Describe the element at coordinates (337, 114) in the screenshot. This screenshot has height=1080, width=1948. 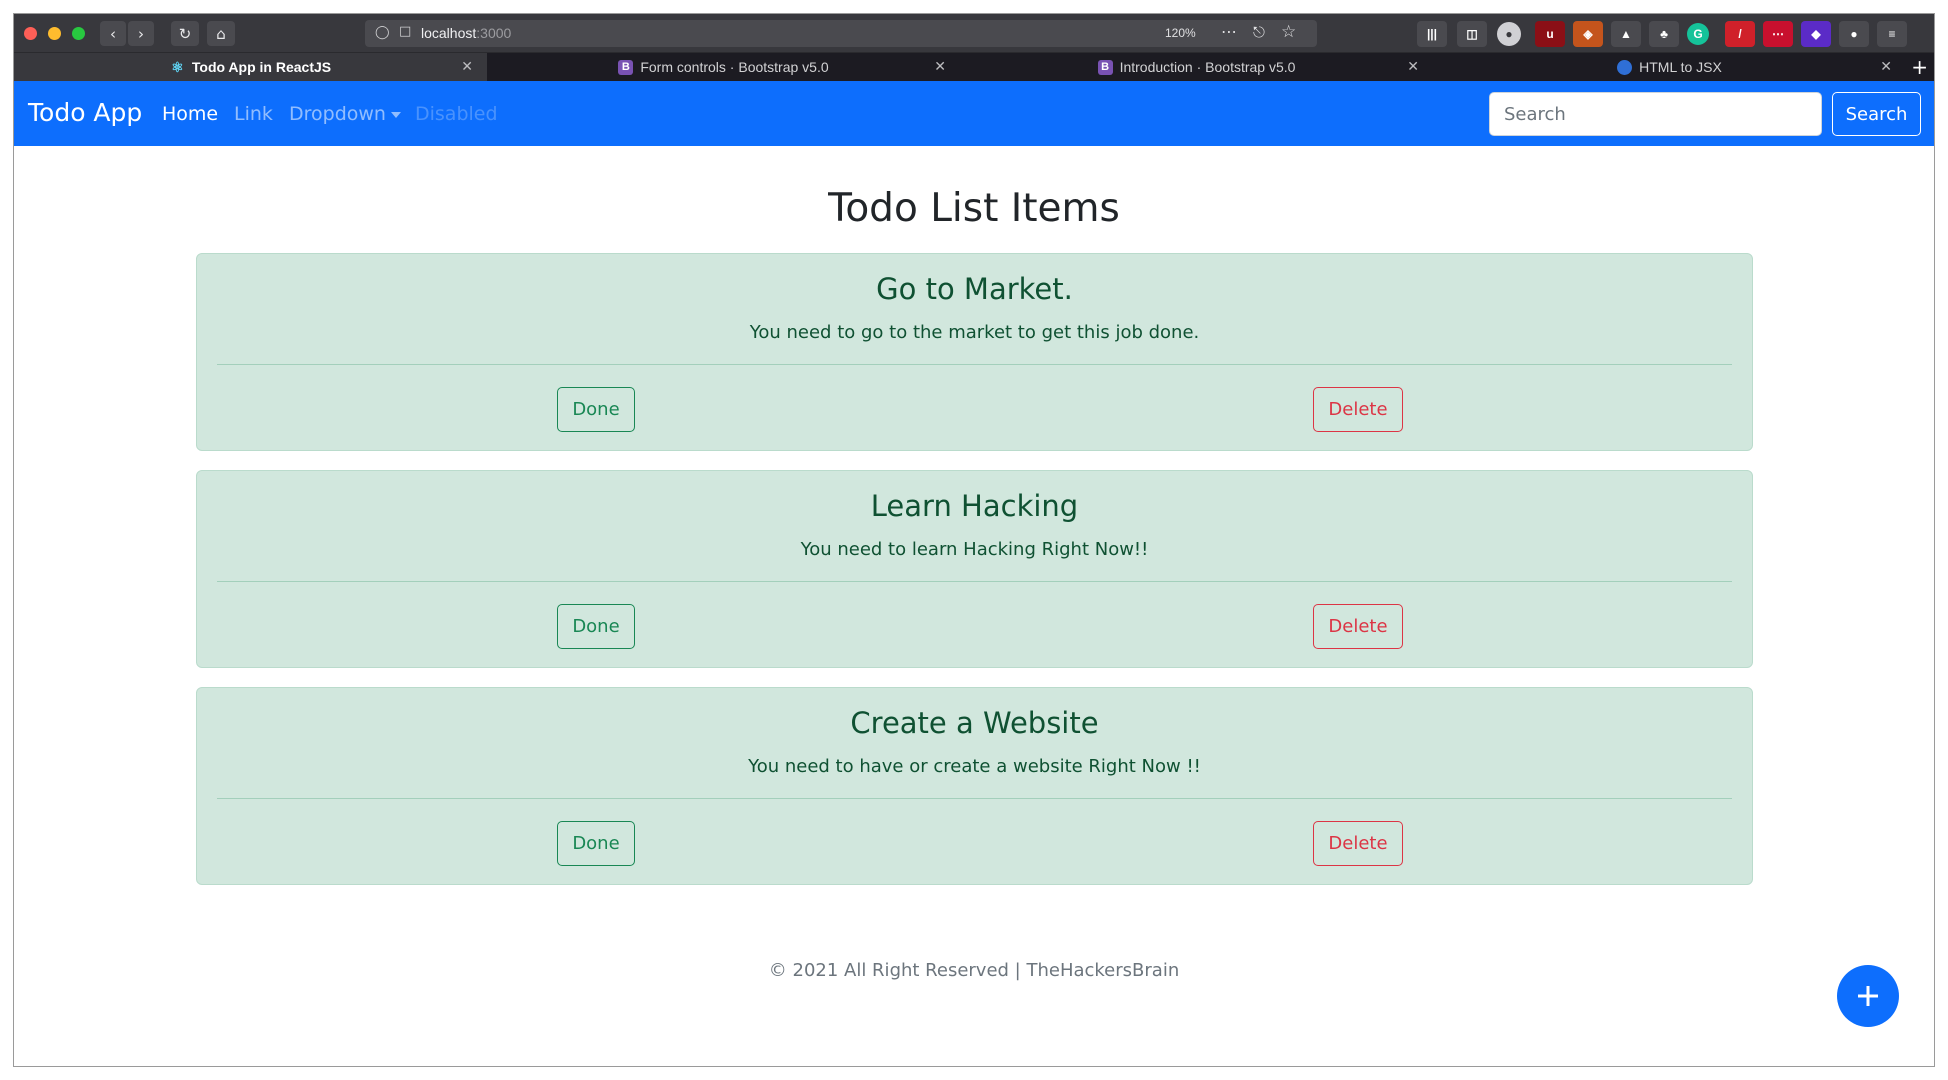
I see `nav-dropdown-label: Dropdown` at that location.